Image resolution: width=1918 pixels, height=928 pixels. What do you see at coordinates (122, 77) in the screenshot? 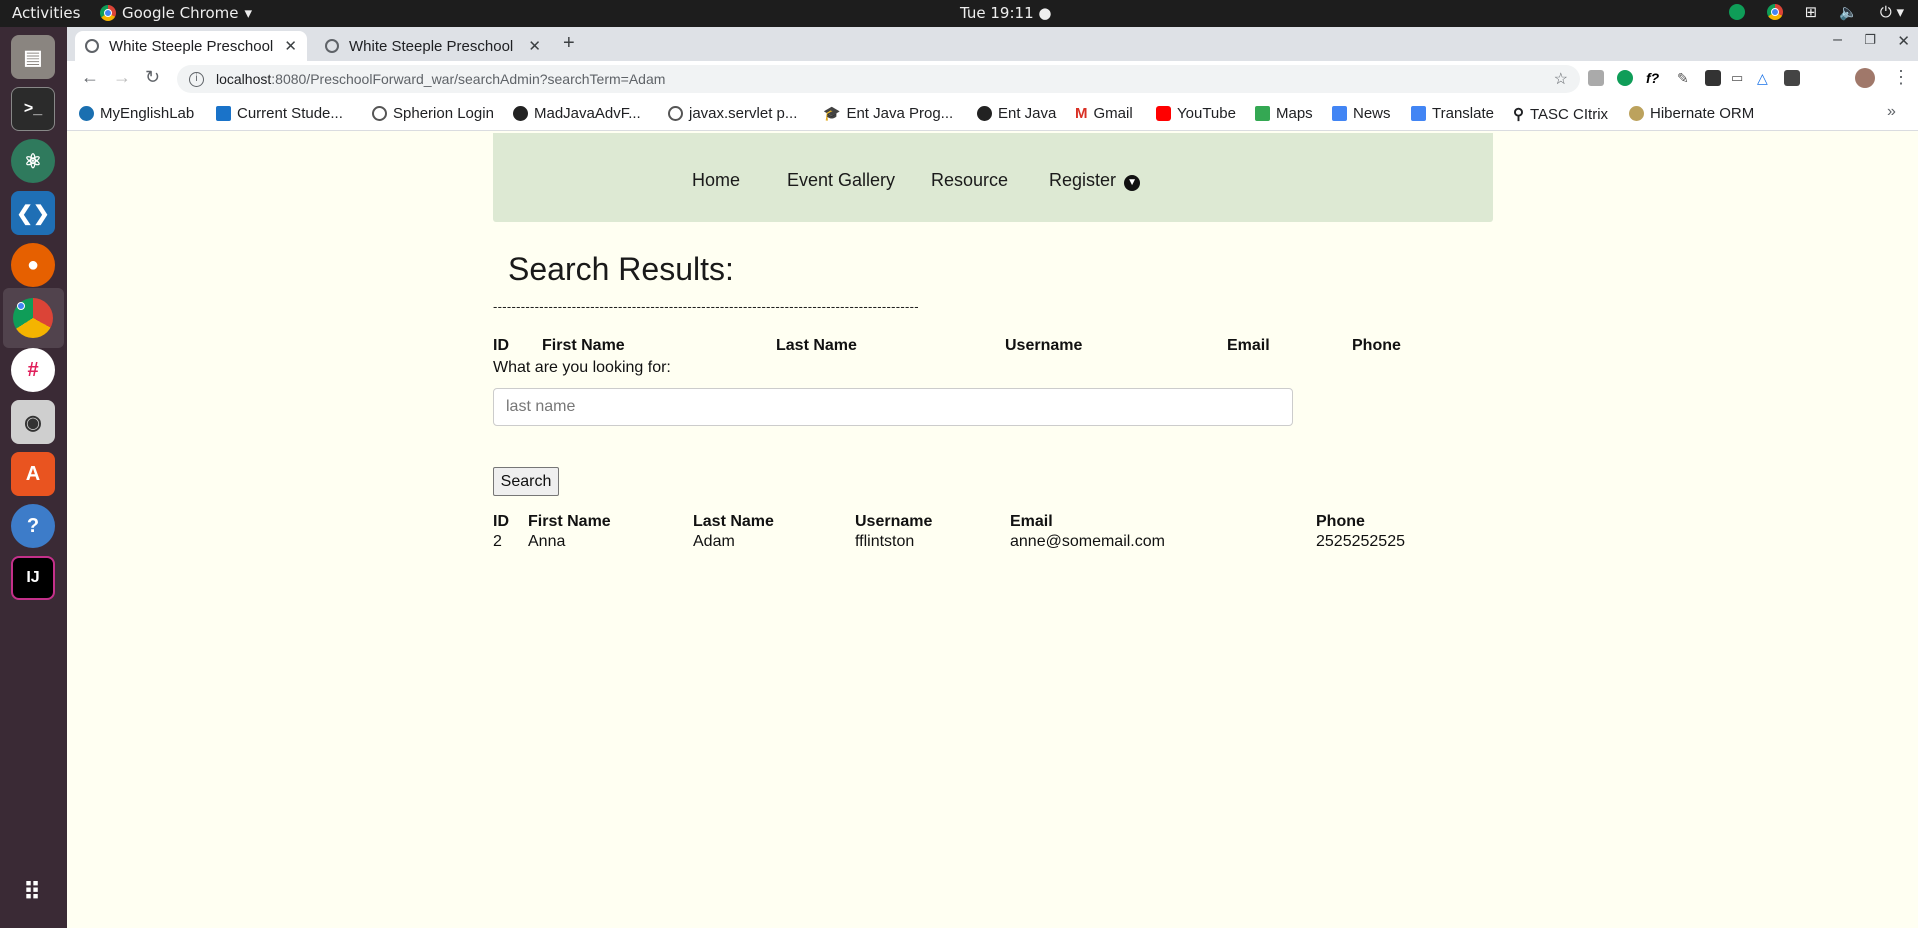
I see `forward-icon: →` at bounding box center [122, 77].